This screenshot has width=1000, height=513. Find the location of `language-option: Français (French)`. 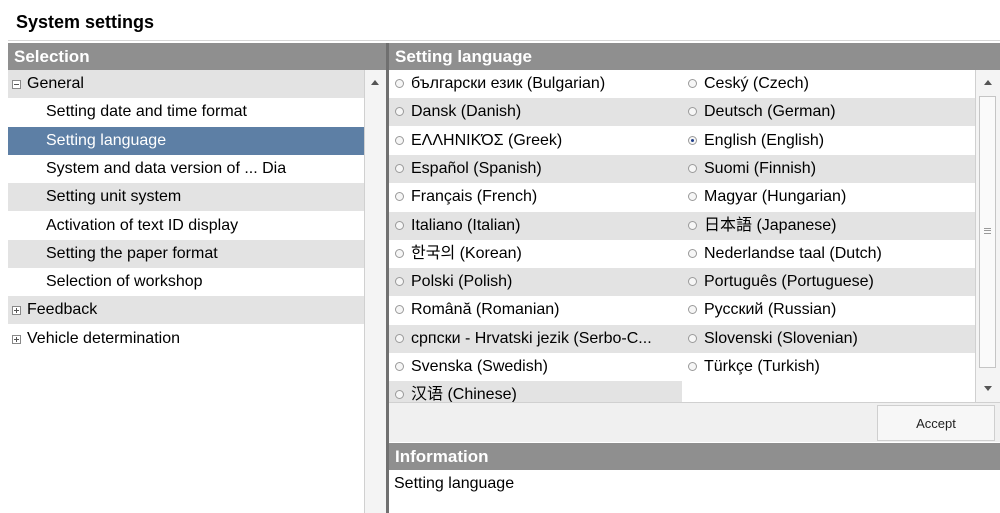

language-option: Français (French) is located at coordinates (535, 197).